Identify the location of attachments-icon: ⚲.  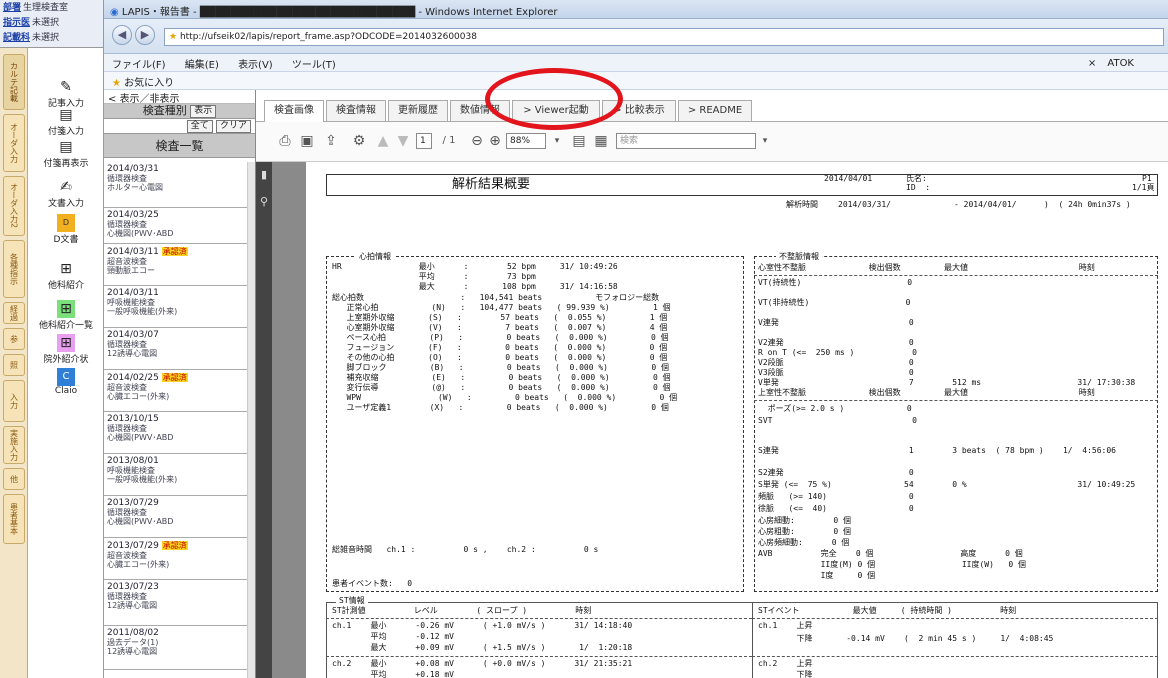
(264, 201).